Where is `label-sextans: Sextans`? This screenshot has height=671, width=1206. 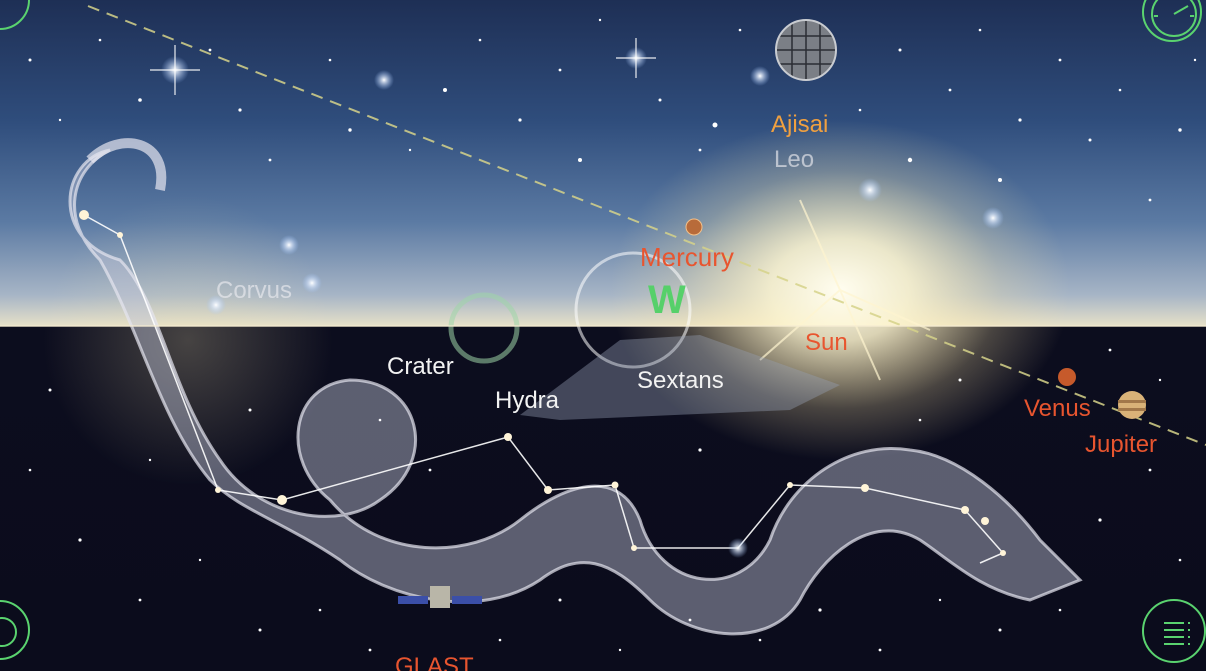
label-sextans: Sextans is located at coordinates (680, 381).